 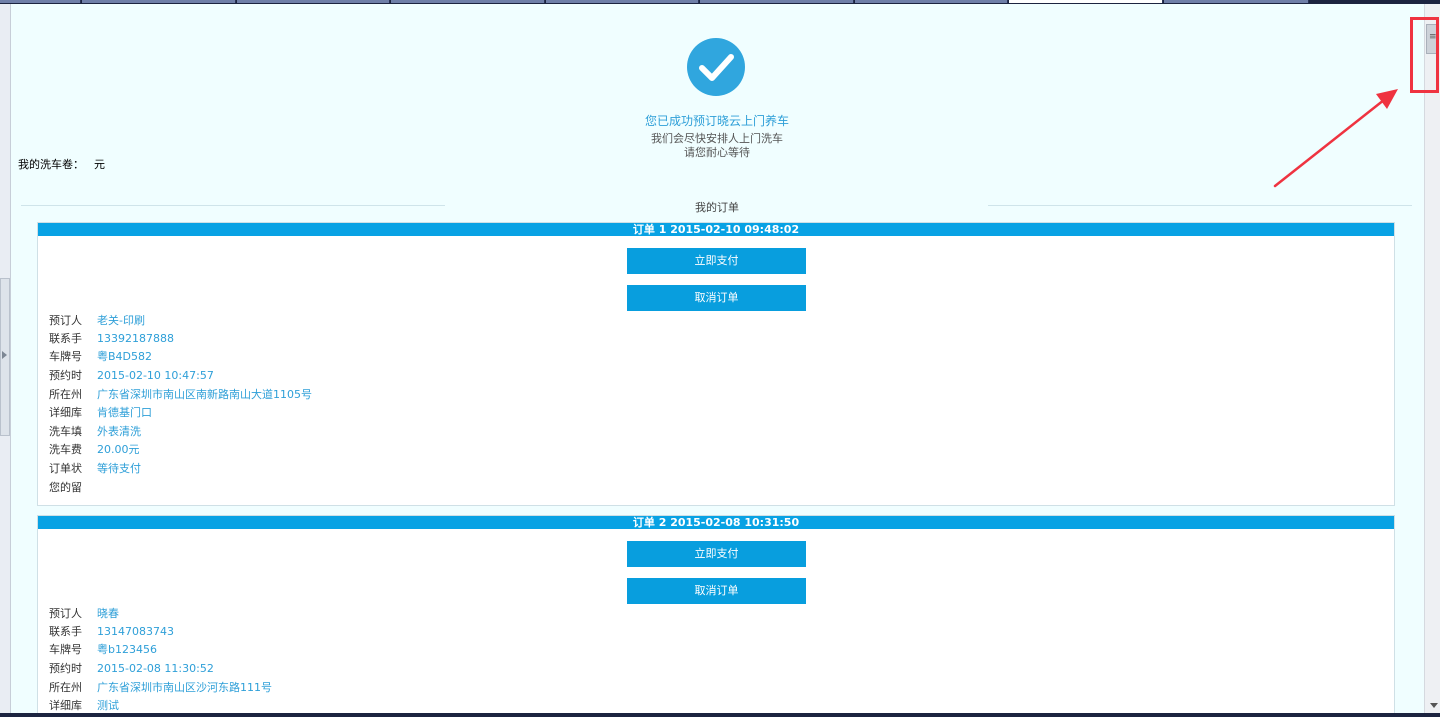 What do you see at coordinates (95, 469) in the screenshot?
I see `field-row: 订单状 等待支付` at bounding box center [95, 469].